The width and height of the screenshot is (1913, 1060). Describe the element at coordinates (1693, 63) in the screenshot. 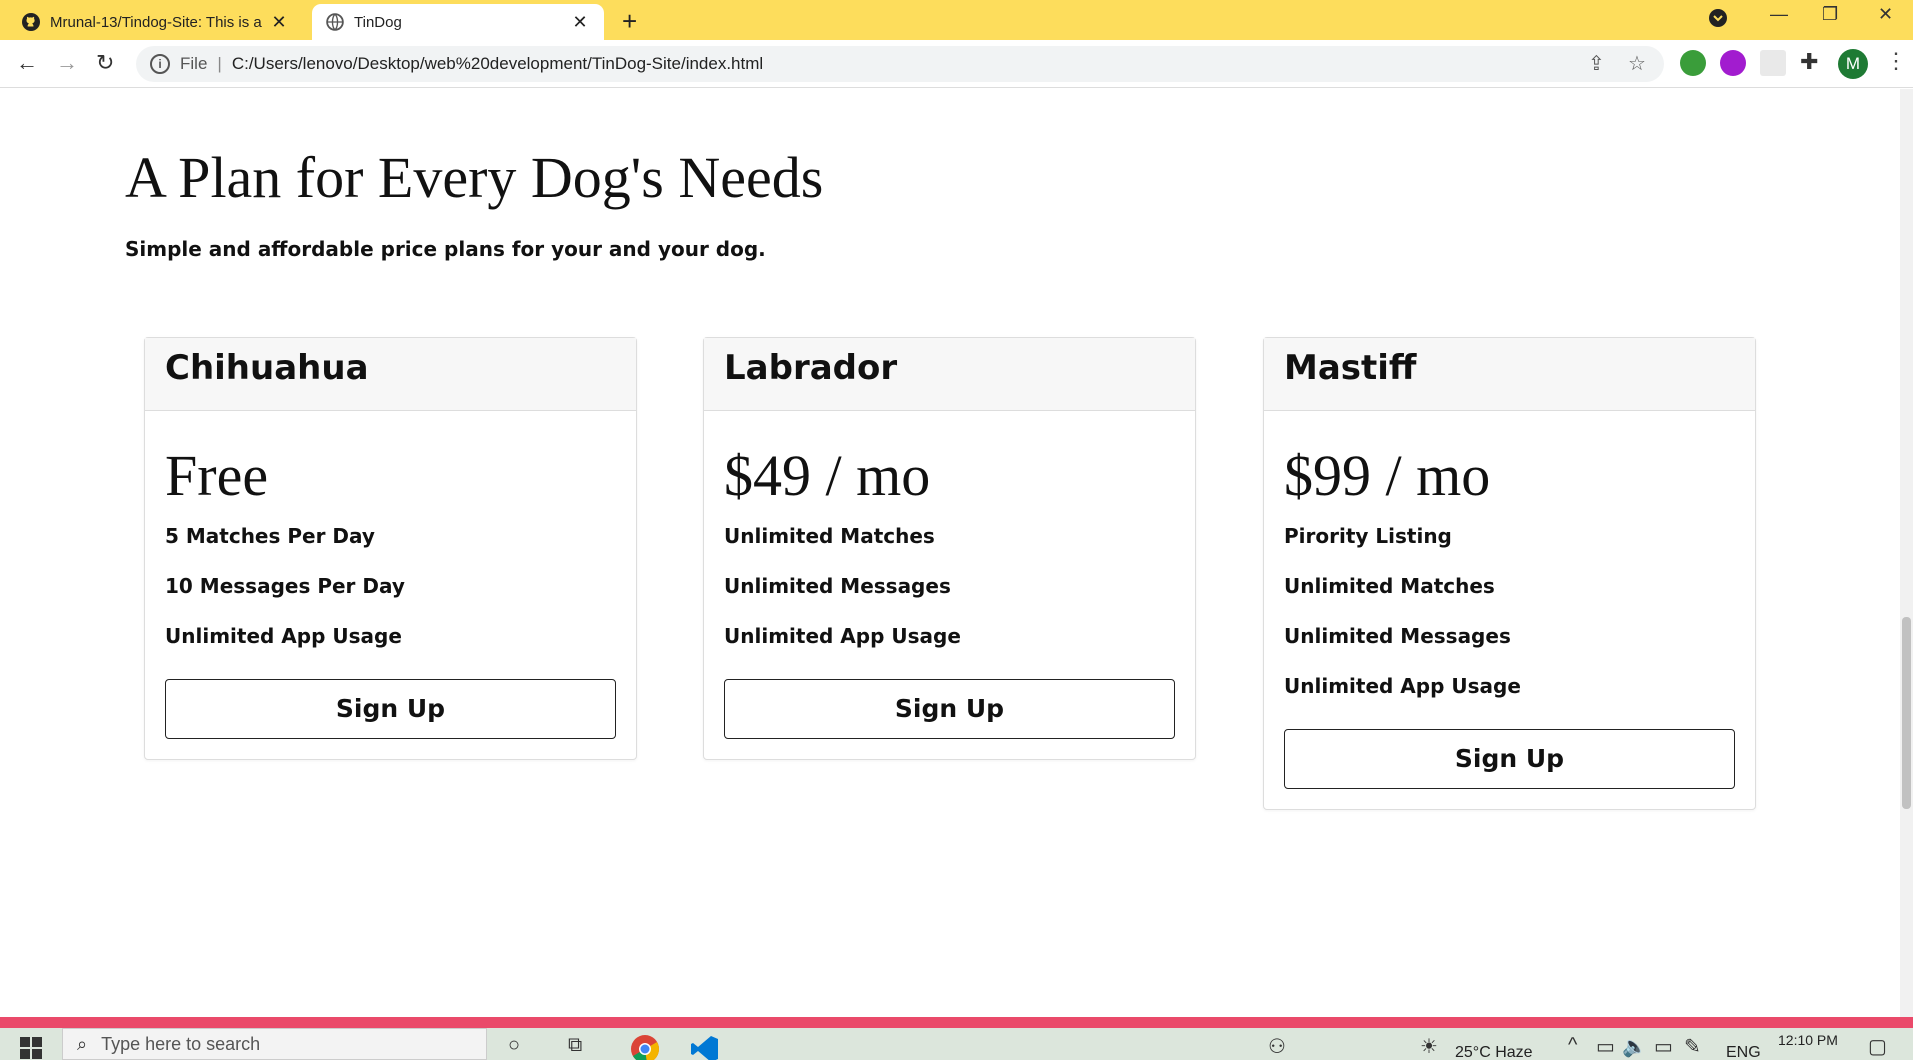

I see `html-extension-icon` at that location.